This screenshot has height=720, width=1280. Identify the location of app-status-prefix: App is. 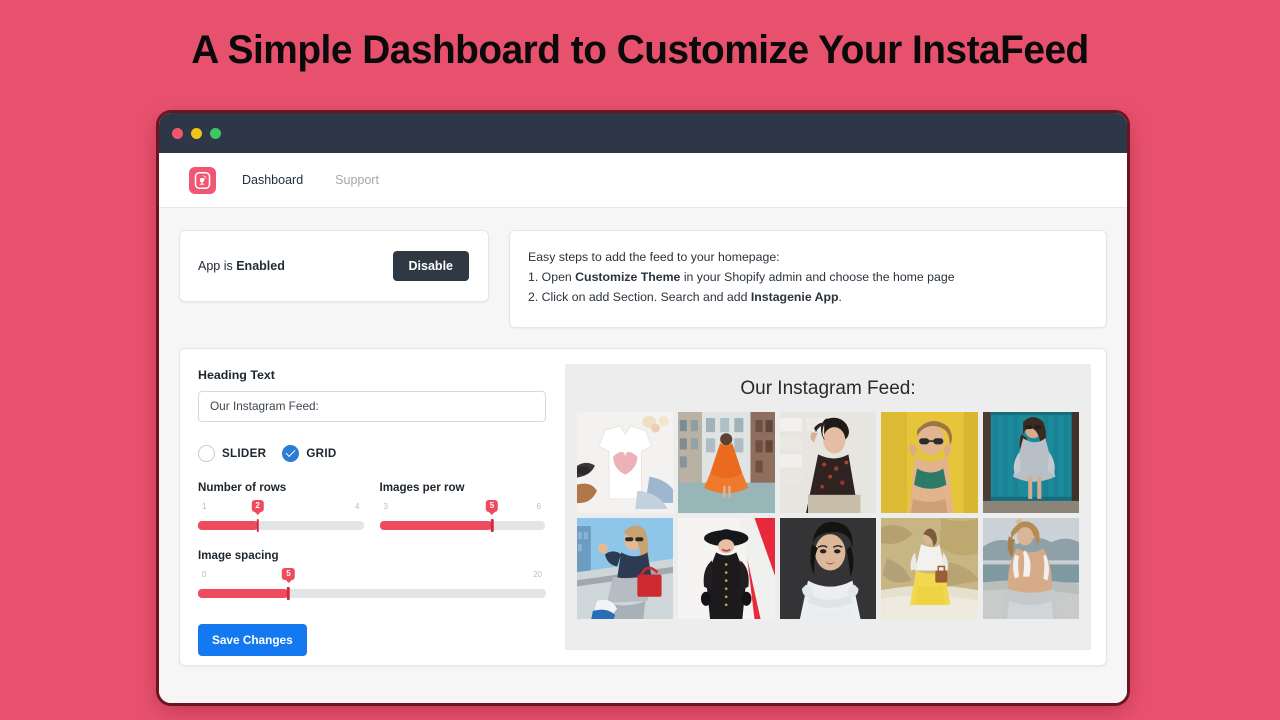
(217, 266).